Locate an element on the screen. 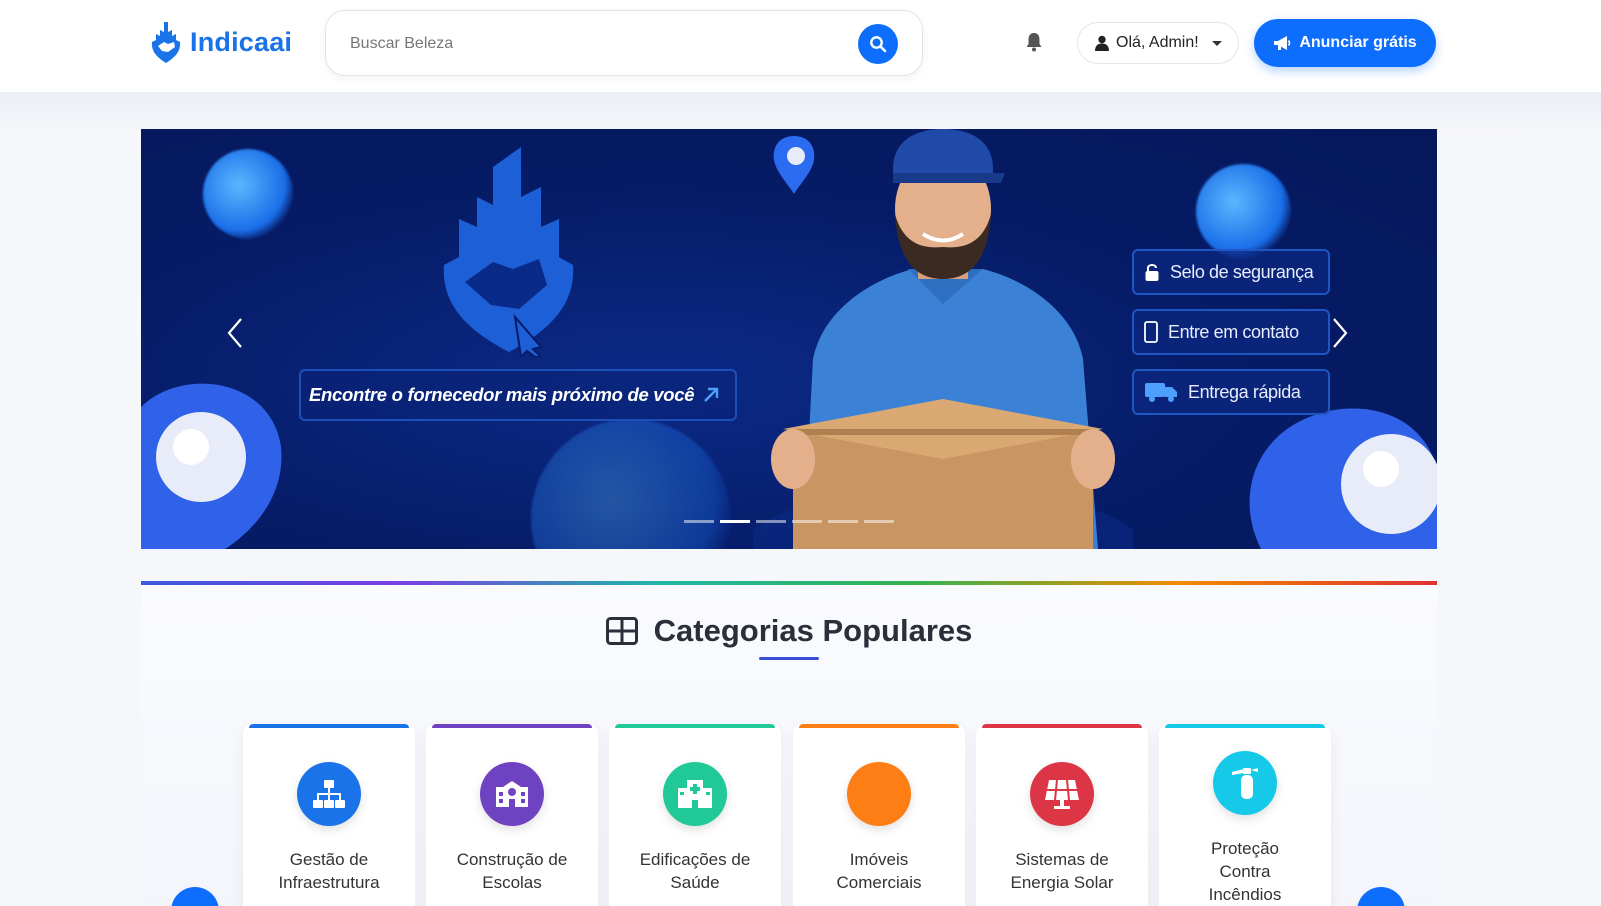 This screenshot has width=1601, height=906. carousel-prev-icon is located at coordinates (236, 333).